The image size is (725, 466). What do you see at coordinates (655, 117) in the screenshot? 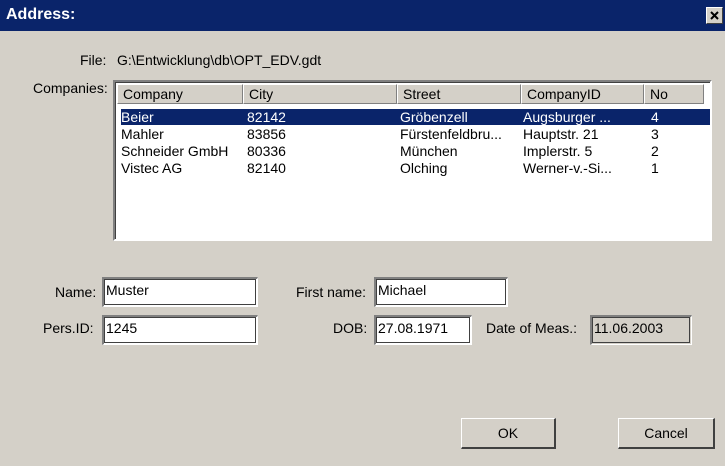
I see `cell-no: 4` at bounding box center [655, 117].